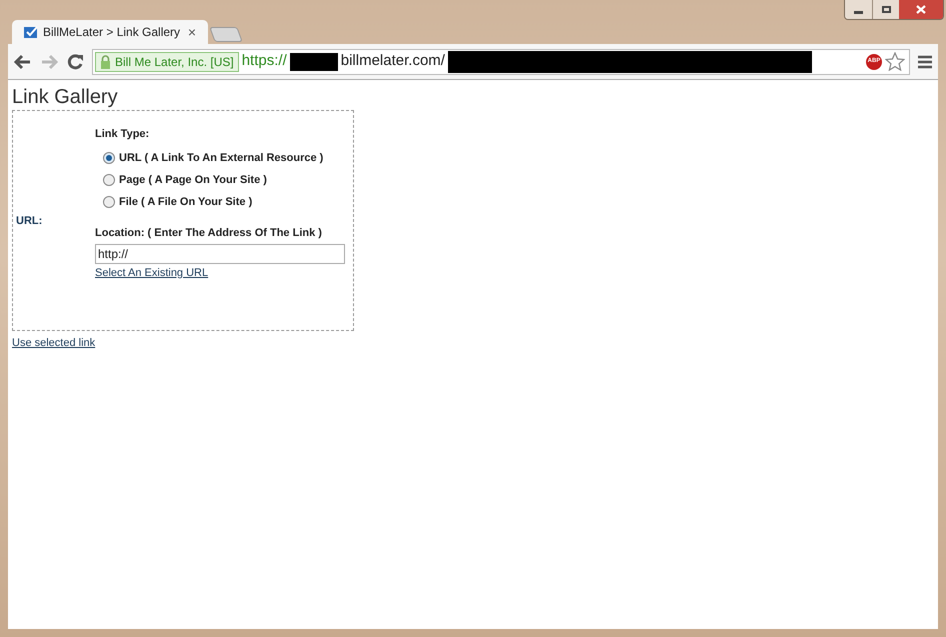  I want to click on minimize-button, so click(858, 9).